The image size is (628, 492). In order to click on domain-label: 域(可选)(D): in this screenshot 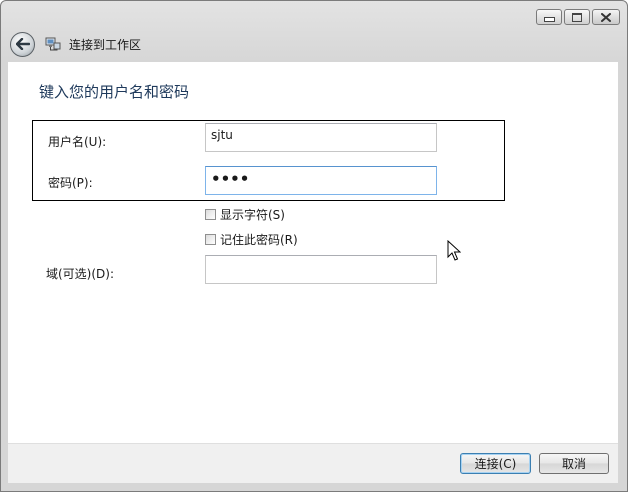, I will do `click(80, 274)`.